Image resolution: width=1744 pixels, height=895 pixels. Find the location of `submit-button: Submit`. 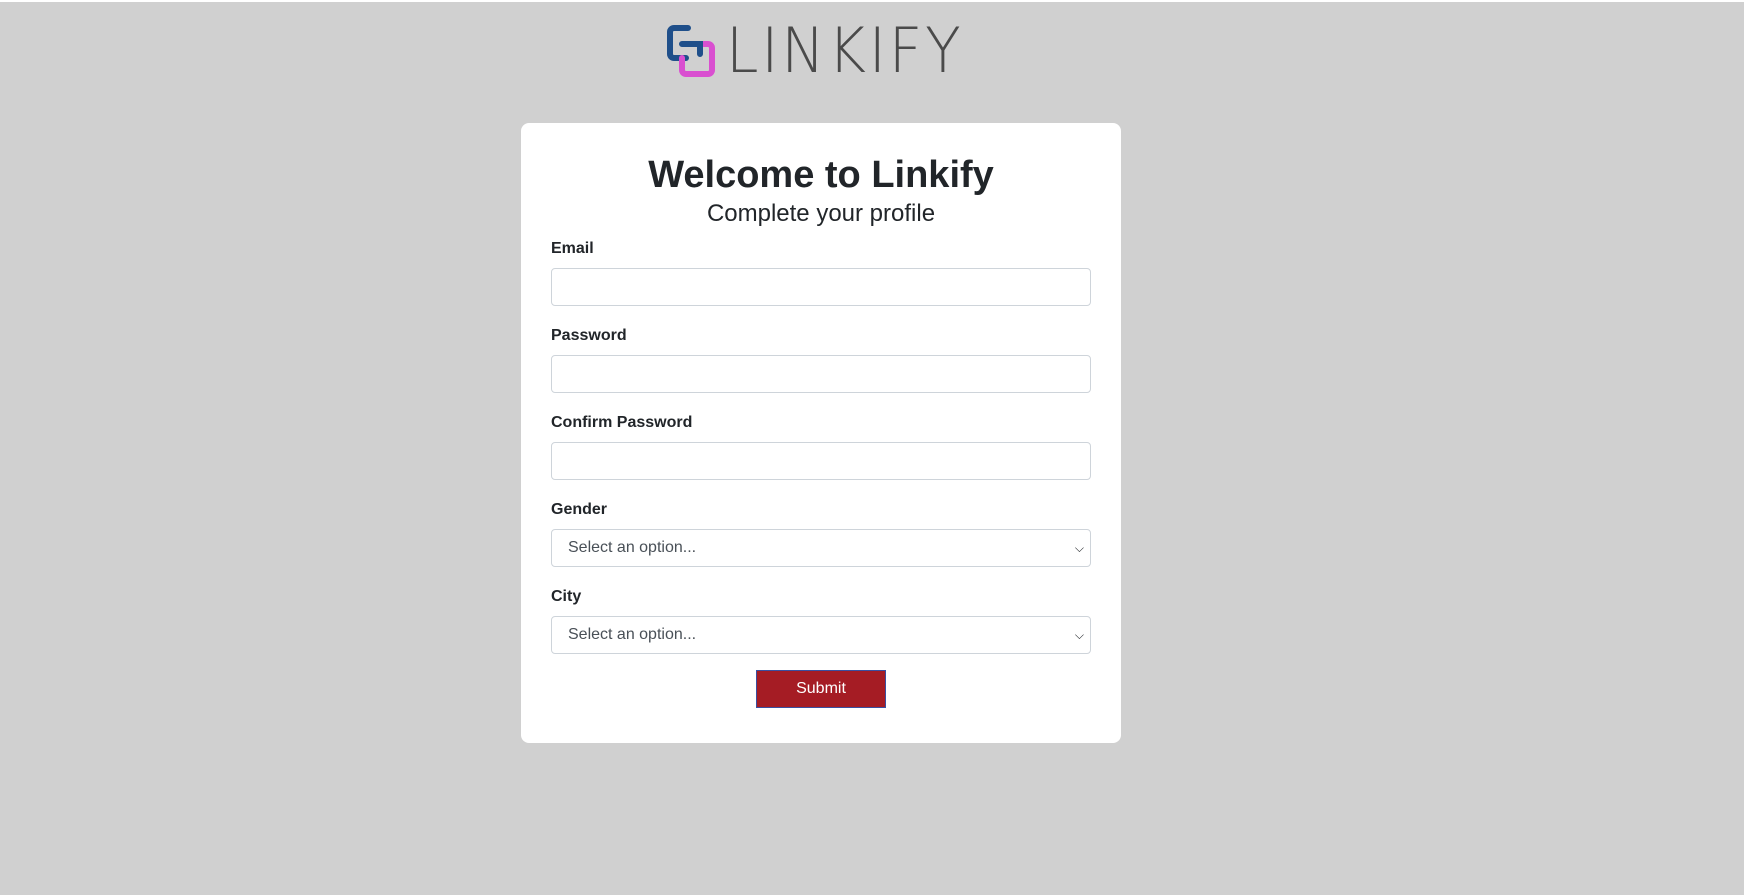

submit-button: Submit is located at coordinates (821, 689).